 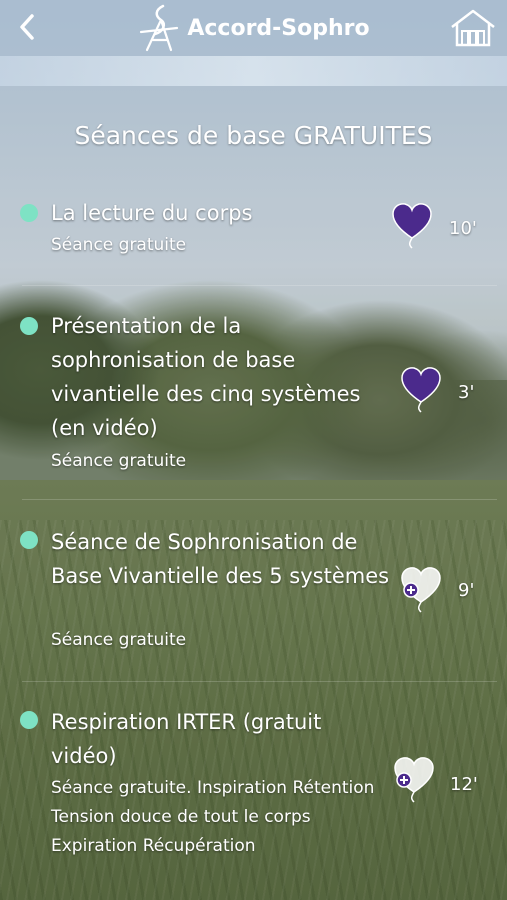 What do you see at coordinates (186, 739) in the screenshot?
I see `session-title: Respiration IRTER (gratuit vidéo)` at bounding box center [186, 739].